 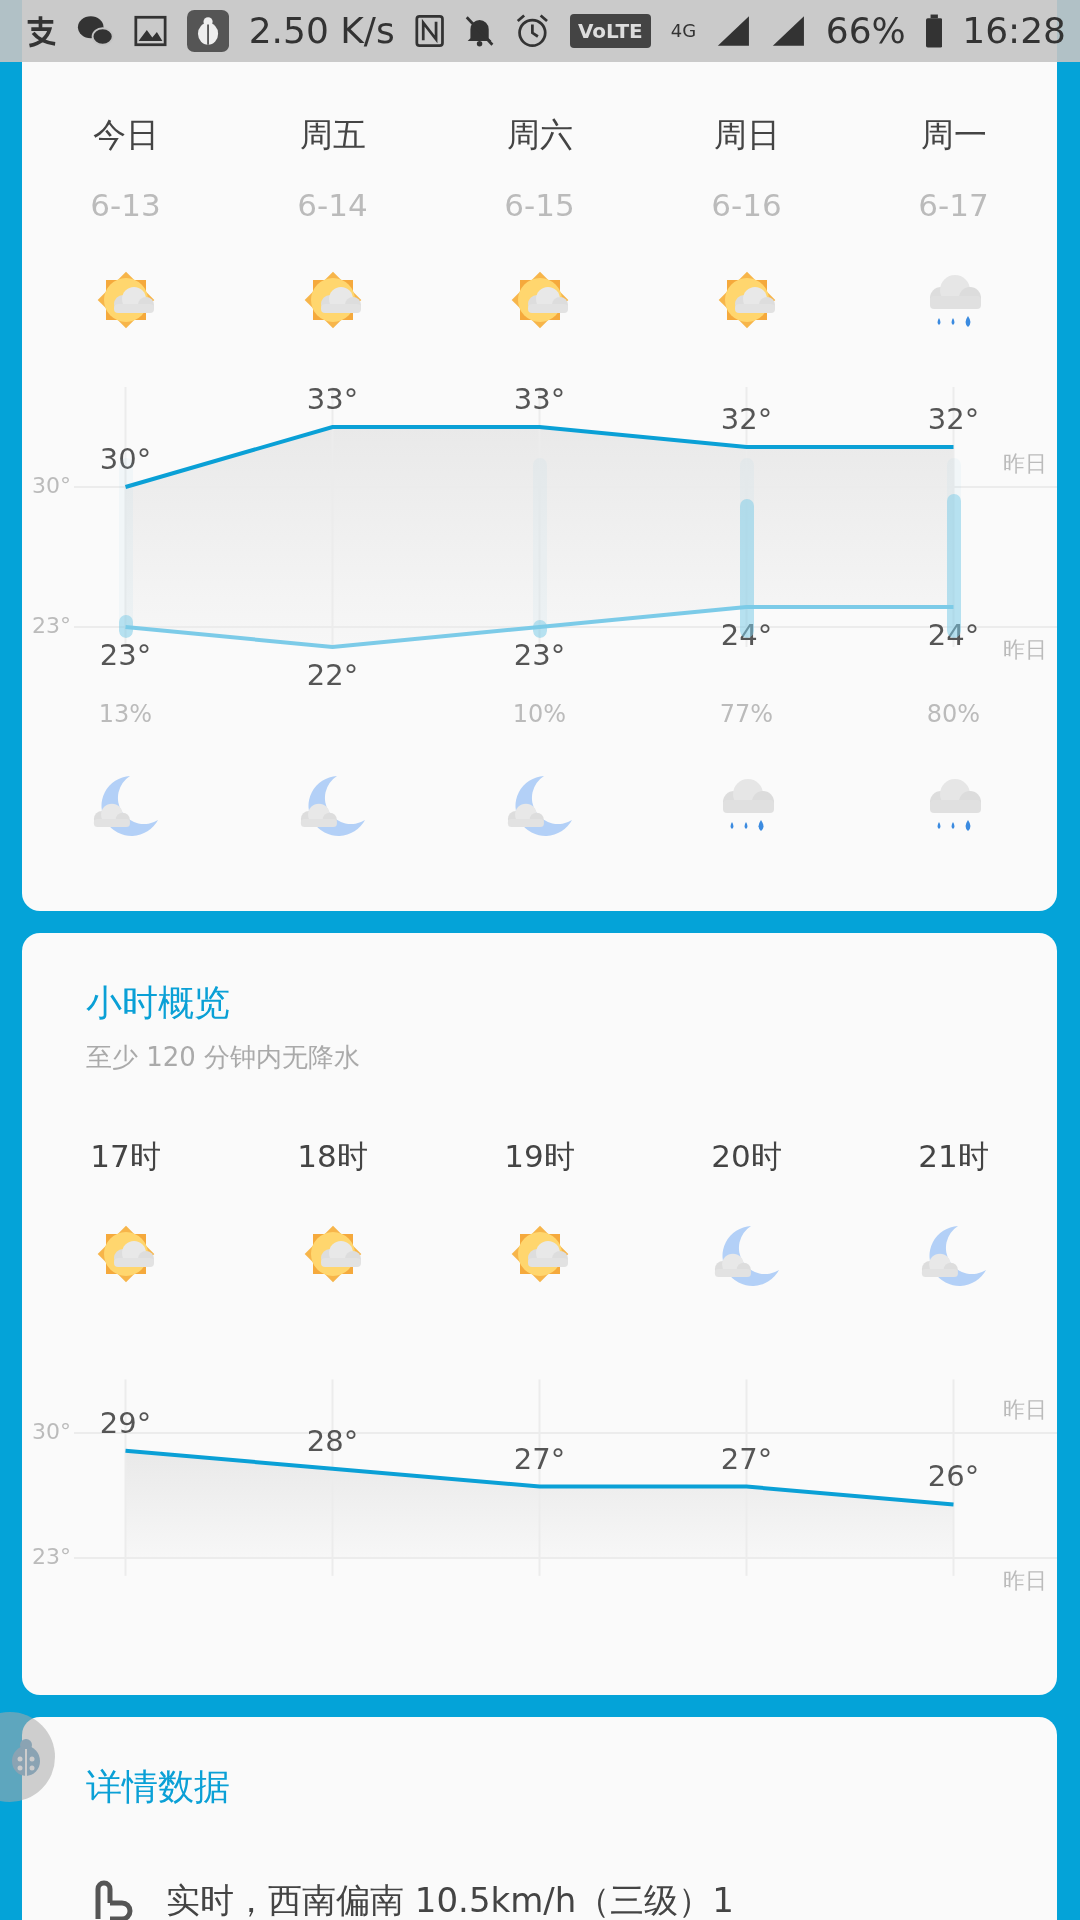 What do you see at coordinates (332, 1441) in the screenshot?
I see `temperature-label: 28°` at bounding box center [332, 1441].